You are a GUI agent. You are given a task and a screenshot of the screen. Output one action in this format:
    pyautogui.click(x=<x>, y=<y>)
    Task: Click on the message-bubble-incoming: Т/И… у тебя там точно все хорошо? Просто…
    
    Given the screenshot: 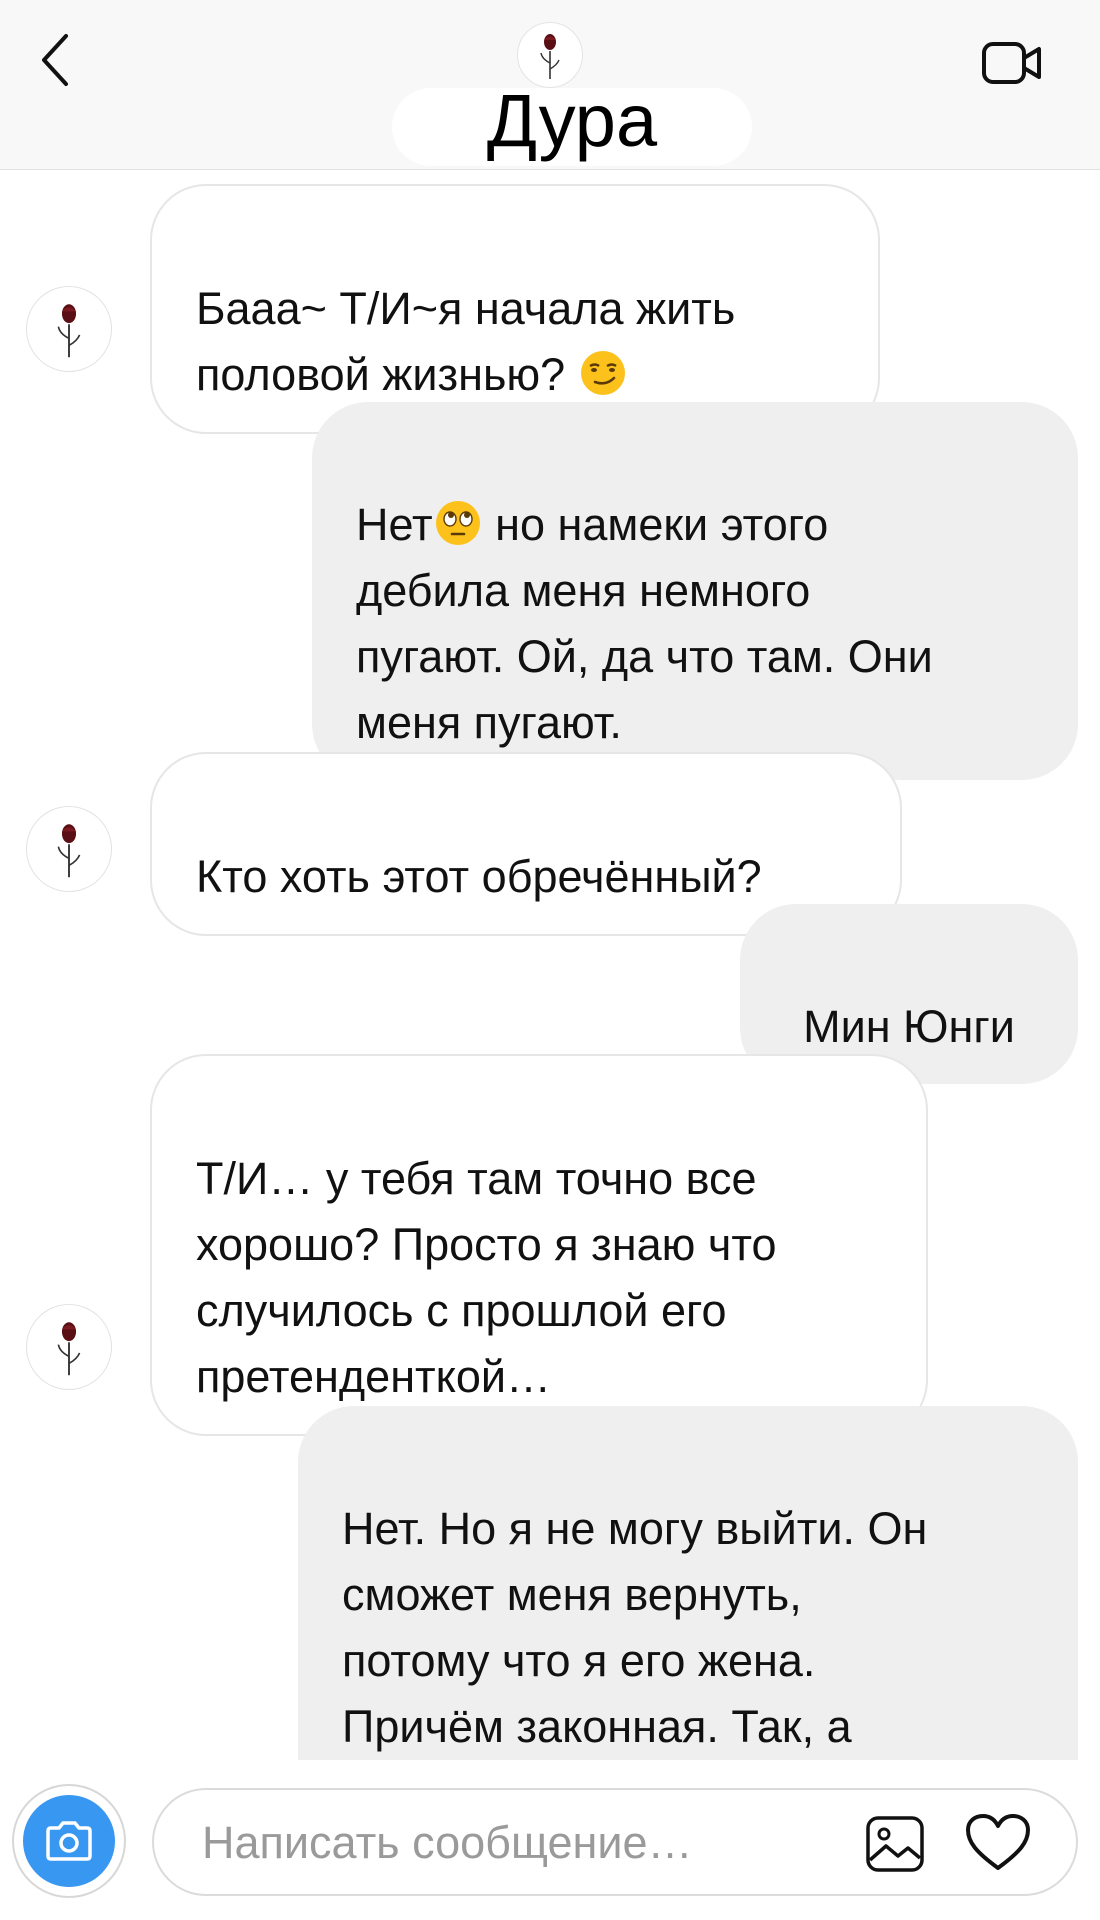 What is the action you would take?
    pyautogui.click(x=539, y=1245)
    